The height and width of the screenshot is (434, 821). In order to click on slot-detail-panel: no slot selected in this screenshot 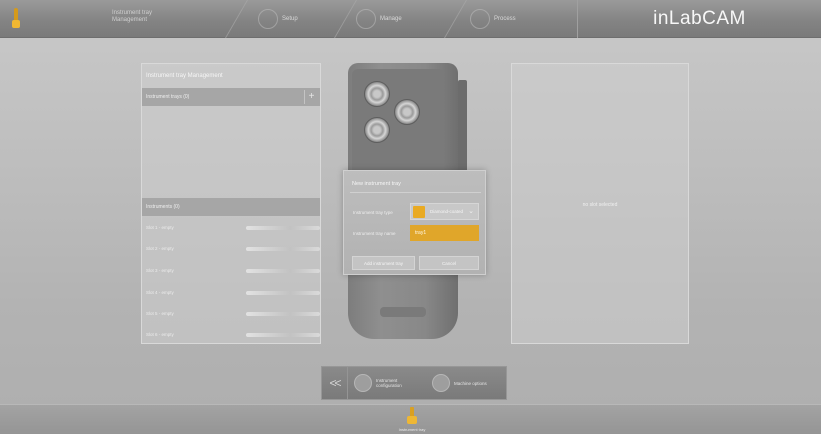, I will do `click(600, 203)`.